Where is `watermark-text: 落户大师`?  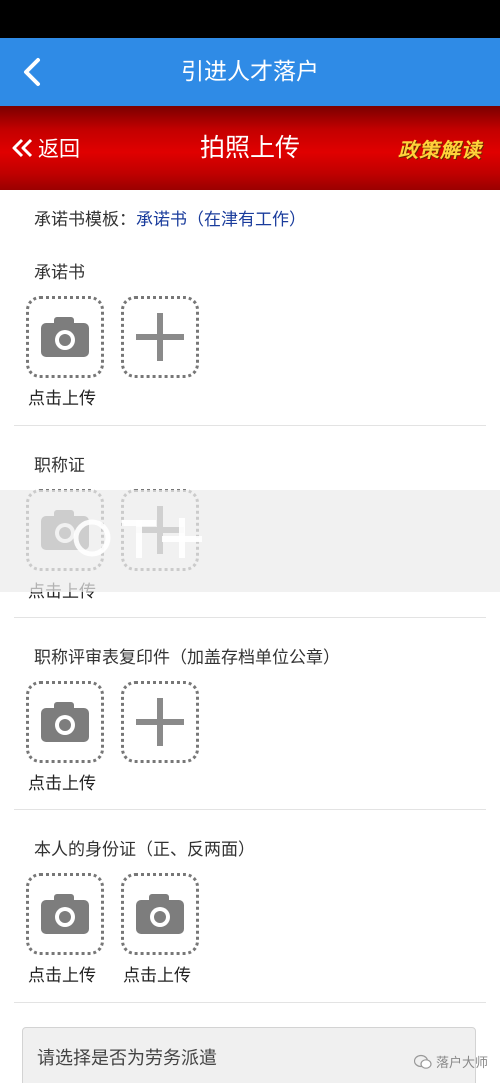 watermark-text: 落户大师 is located at coordinates (461, 1063).